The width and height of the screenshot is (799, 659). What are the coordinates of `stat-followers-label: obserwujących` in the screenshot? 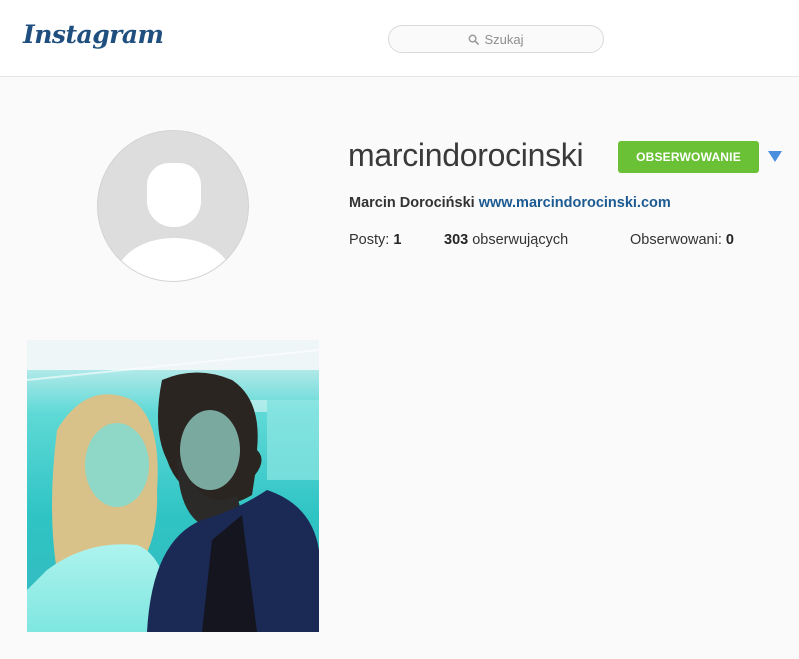 It's located at (520, 240).